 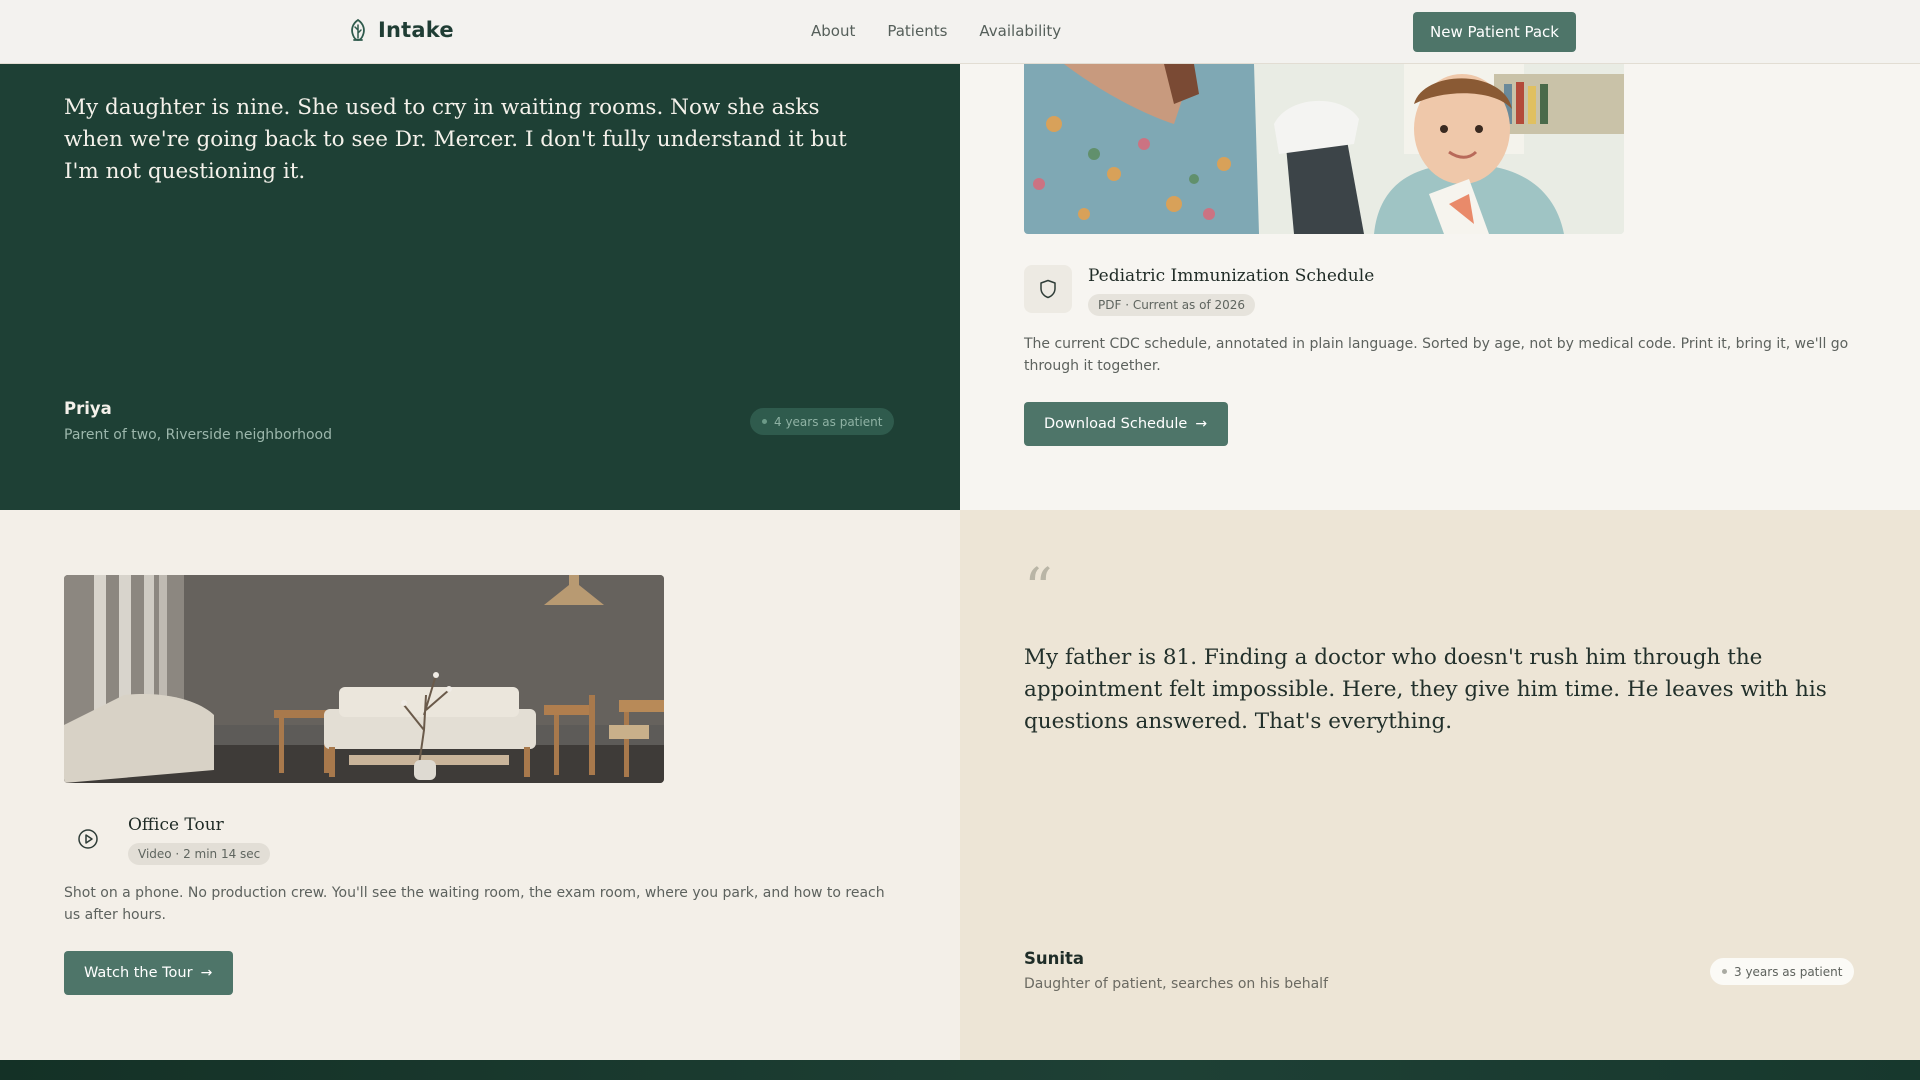 I want to click on pediatric-photo, so click(x=1324, y=149).